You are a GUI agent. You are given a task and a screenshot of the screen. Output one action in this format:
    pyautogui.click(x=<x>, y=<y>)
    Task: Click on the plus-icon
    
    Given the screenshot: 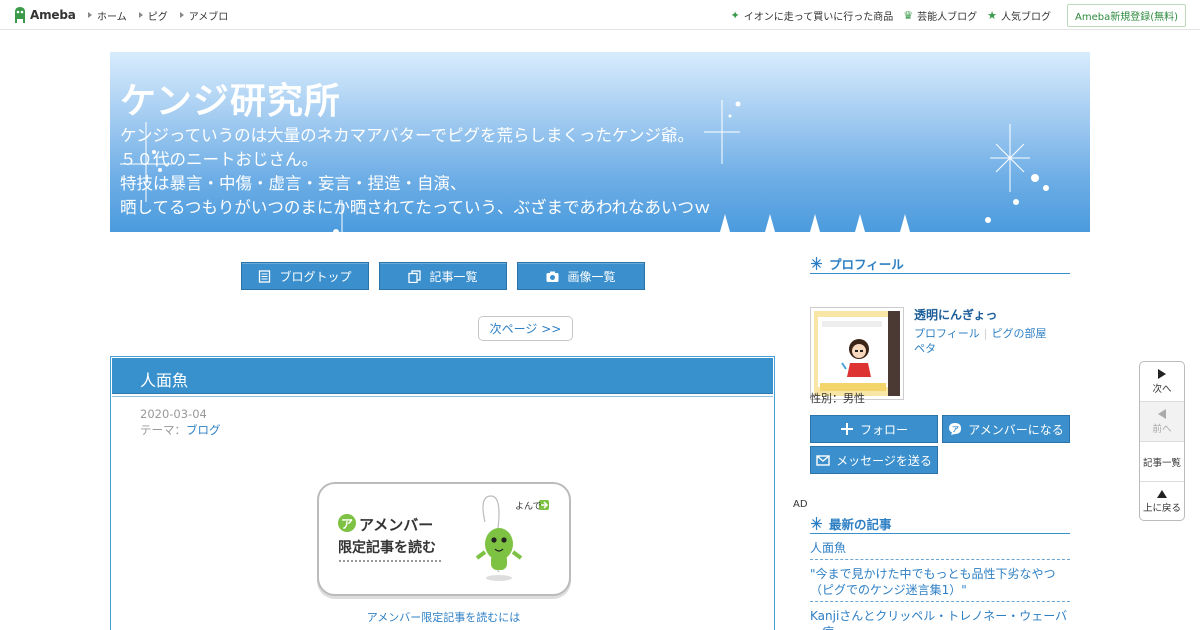 What is the action you would take?
    pyautogui.click(x=846, y=429)
    